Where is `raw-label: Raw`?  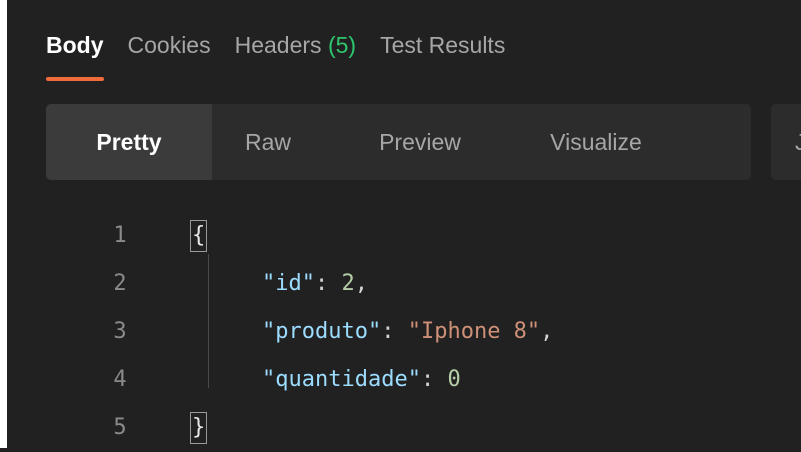 raw-label: Raw is located at coordinates (267, 141).